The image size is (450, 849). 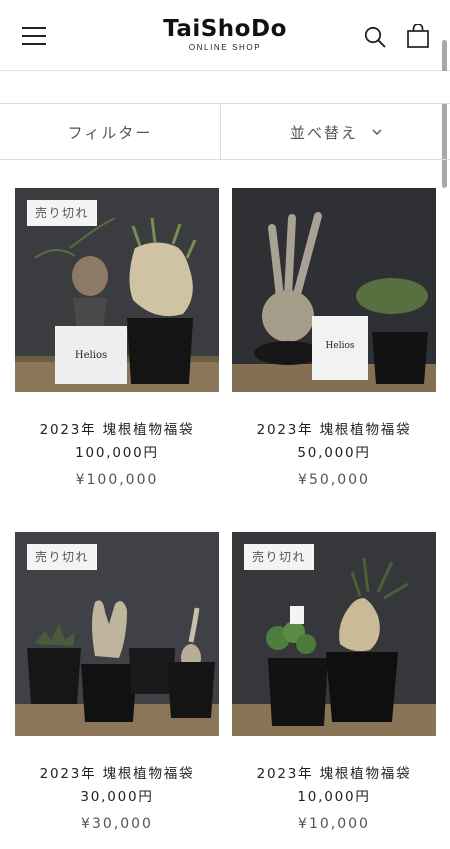 I want to click on site-header: TaiShoDo ONLINE SHOP, so click(x=225, y=35).